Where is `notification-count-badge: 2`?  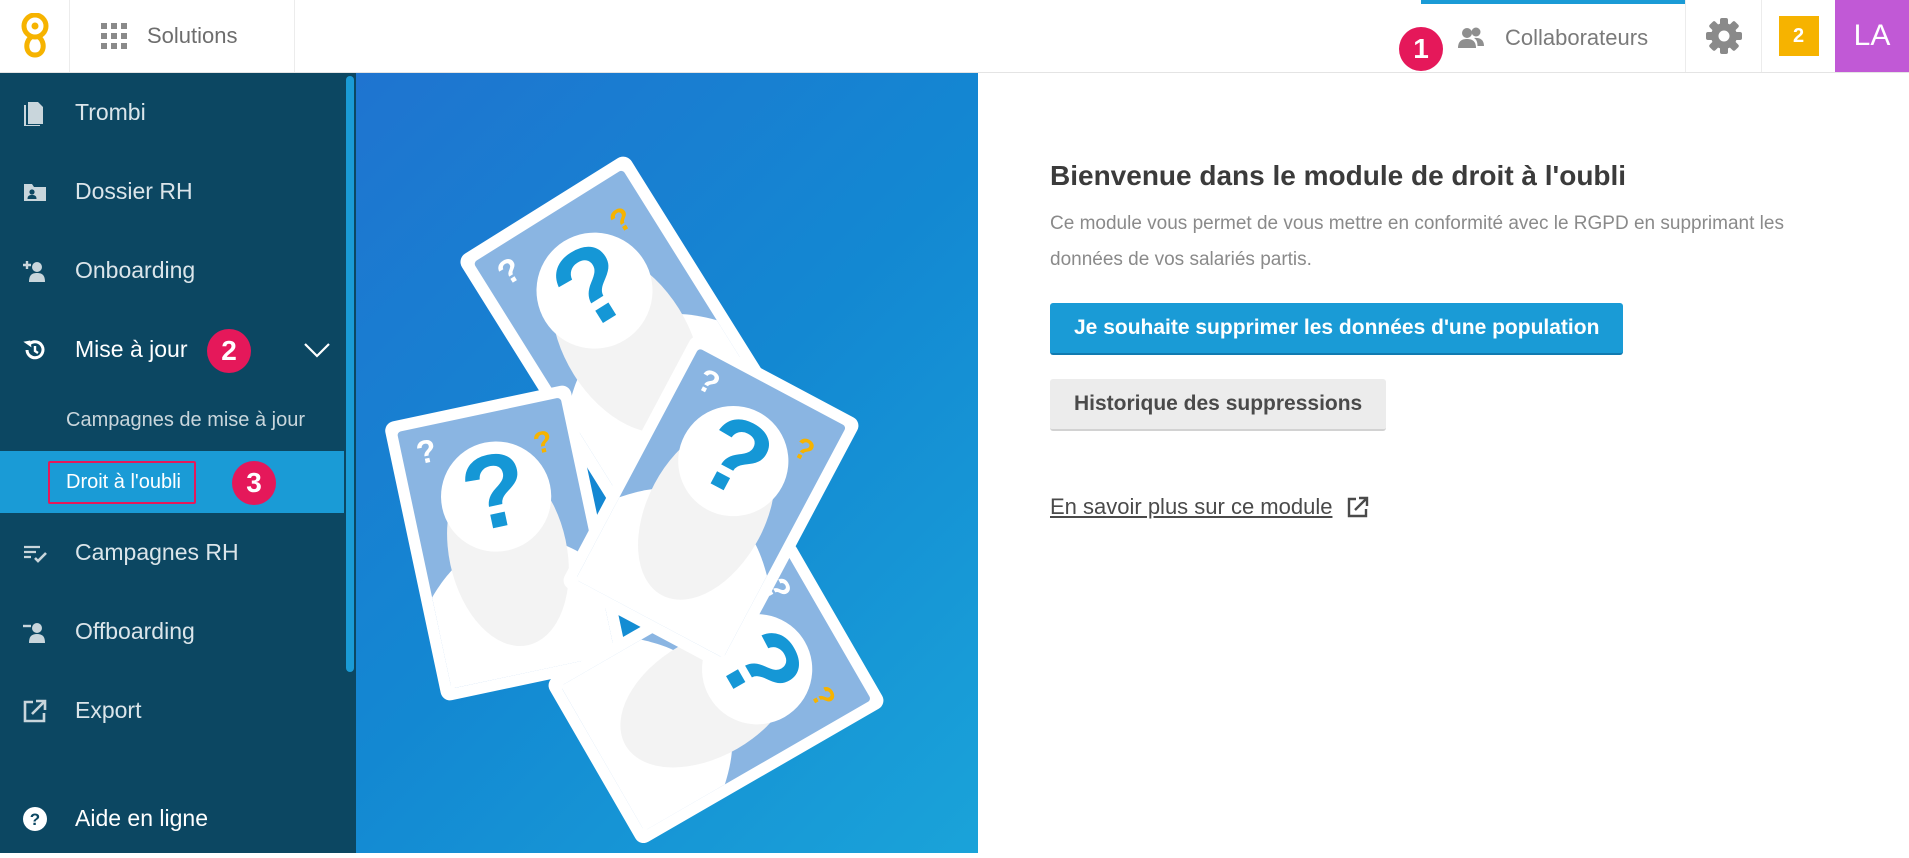 notification-count-badge: 2 is located at coordinates (1798, 36).